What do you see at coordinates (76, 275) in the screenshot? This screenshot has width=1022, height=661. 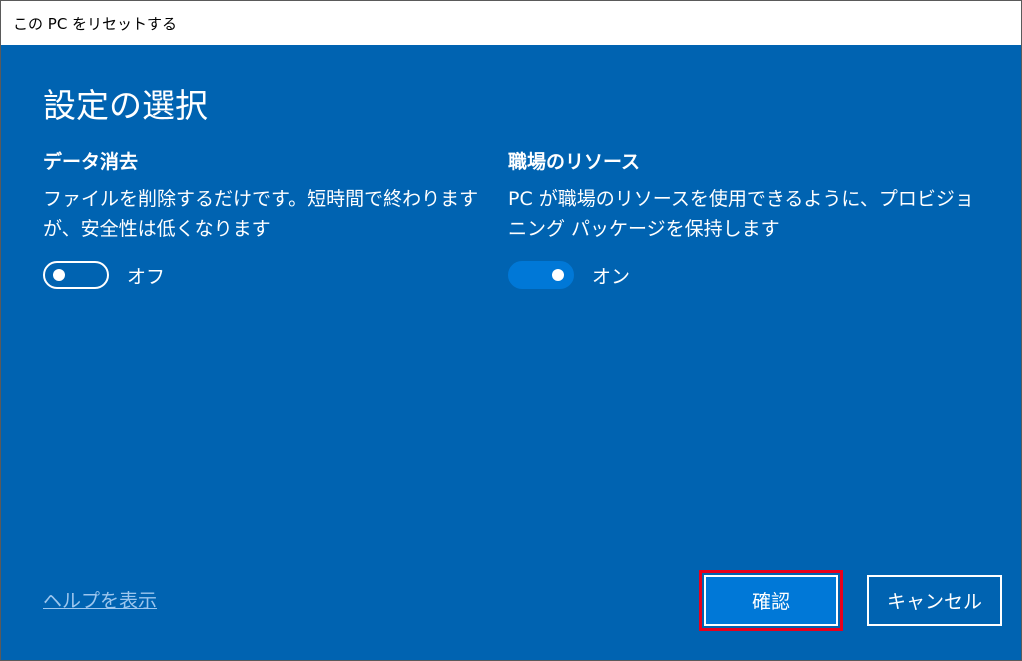 I see `data-erase-toggle` at bounding box center [76, 275].